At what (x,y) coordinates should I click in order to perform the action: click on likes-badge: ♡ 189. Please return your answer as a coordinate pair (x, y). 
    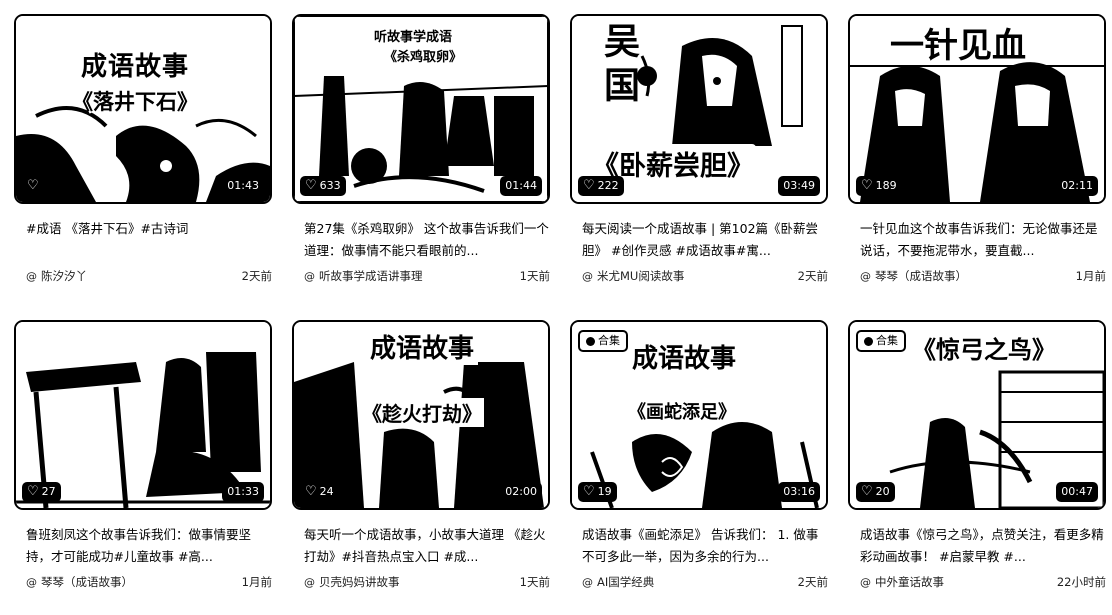
    Looking at the image, I should click on (879, 186).